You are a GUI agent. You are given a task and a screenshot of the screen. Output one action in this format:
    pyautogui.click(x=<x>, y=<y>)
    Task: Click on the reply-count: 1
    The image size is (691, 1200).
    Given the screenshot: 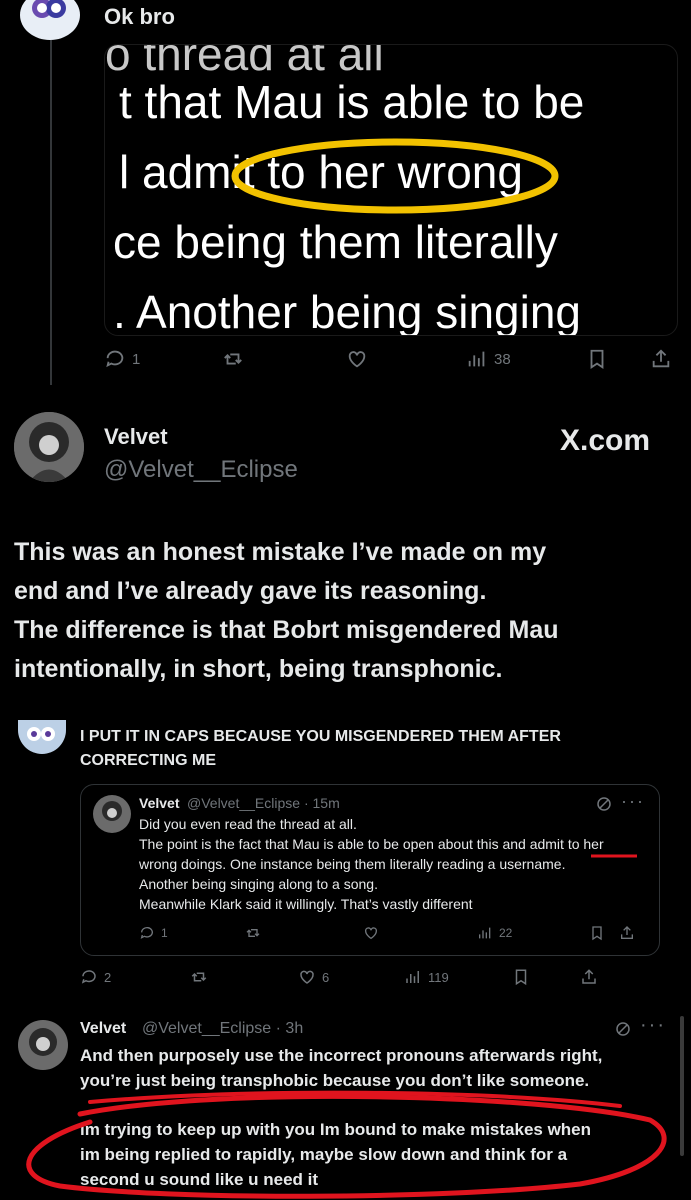 What is the action you would take?
    pyautogui.click(x=136, y=359)
    